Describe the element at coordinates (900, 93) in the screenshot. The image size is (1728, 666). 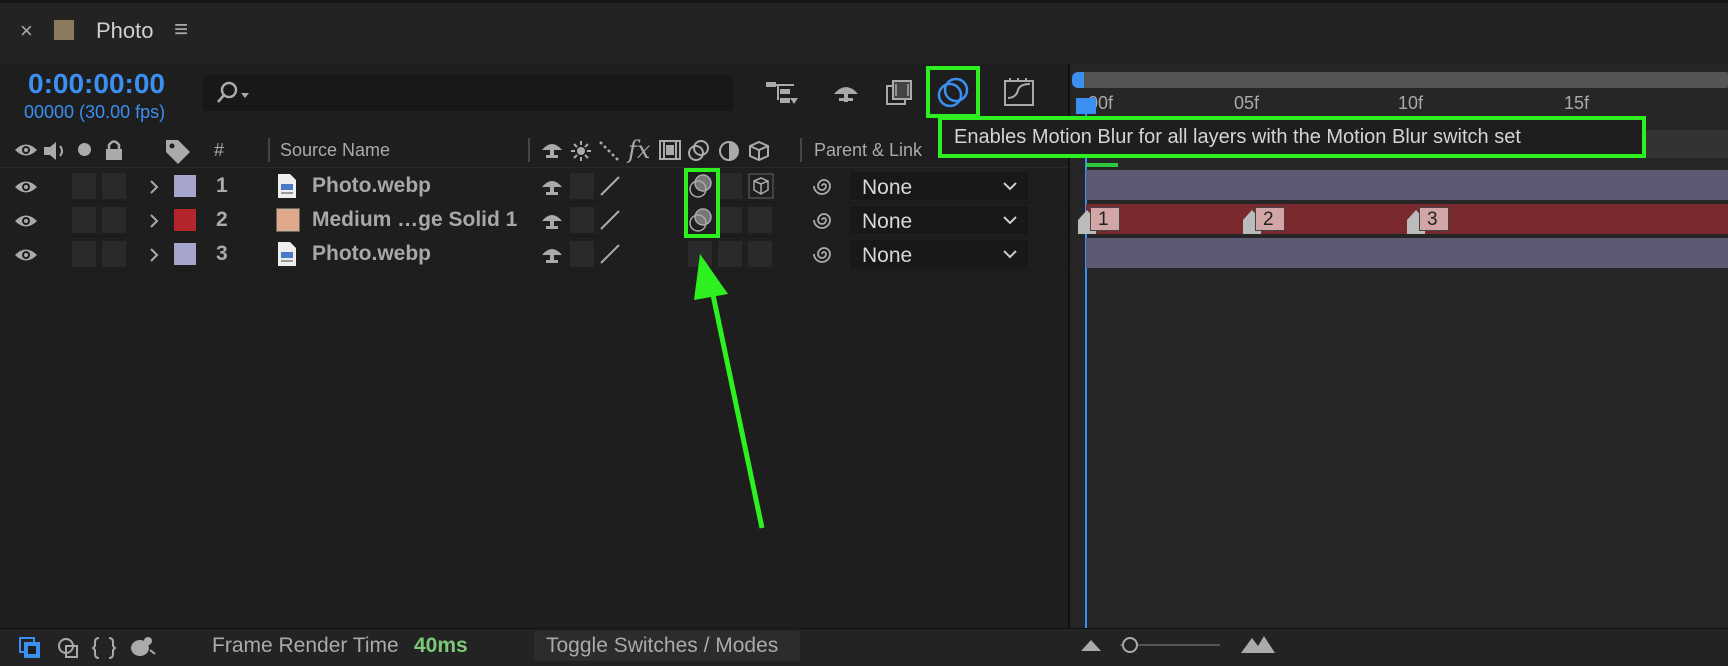
I see `frame-blending-icon` at that location.